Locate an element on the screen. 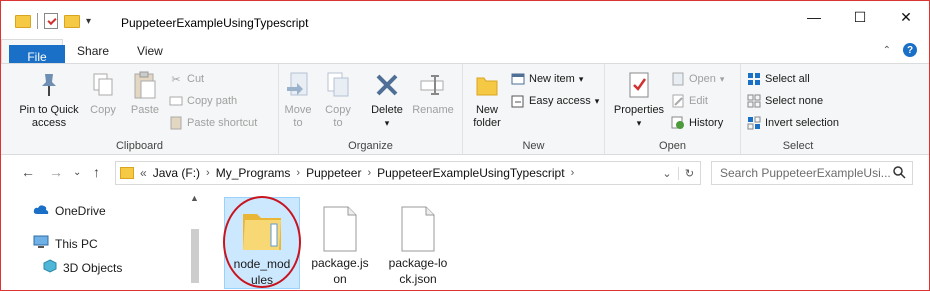  easy-access-button: Easy access ▾ is located at coordinates (555, 101).